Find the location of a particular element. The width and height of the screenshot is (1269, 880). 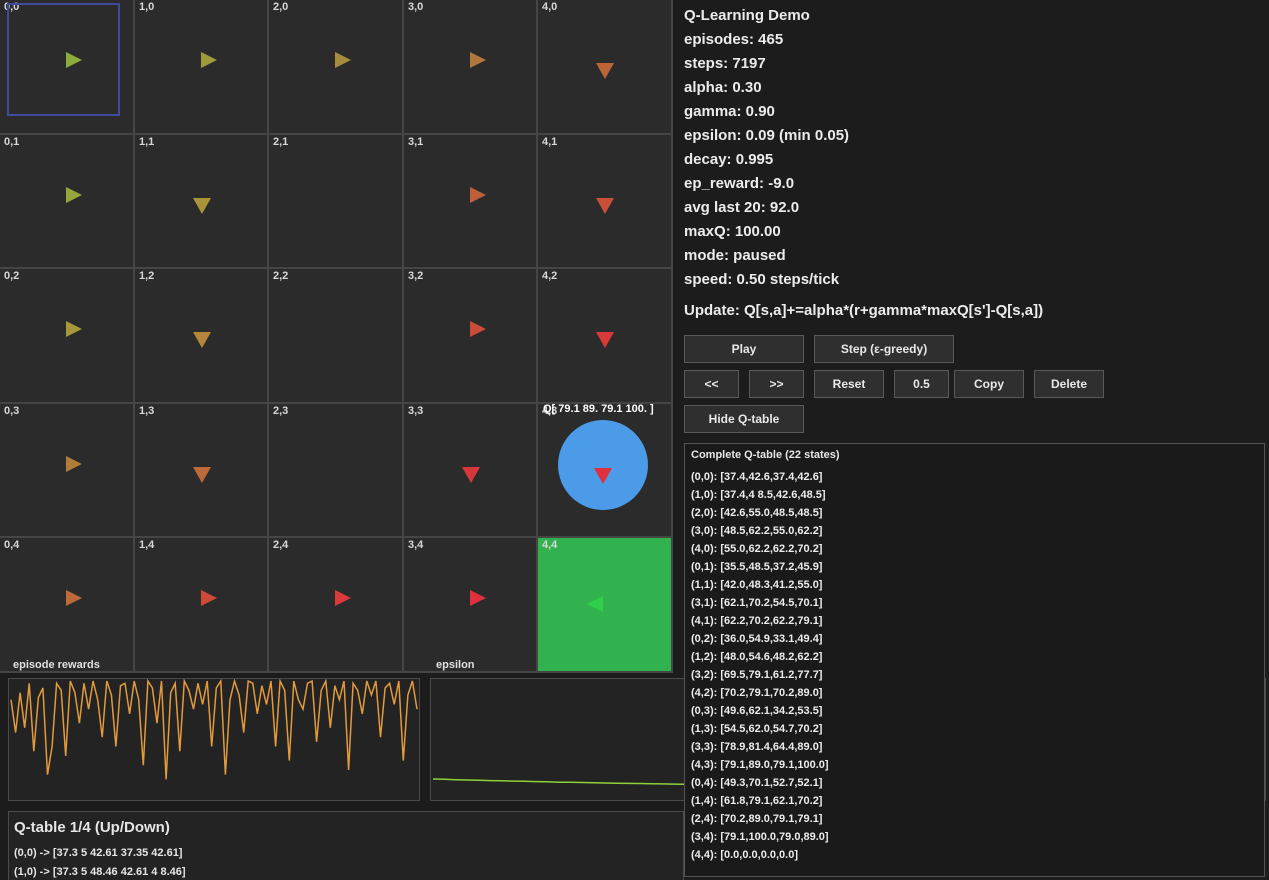

grid-cell: 1,3 is located at coordinates (202, 471).